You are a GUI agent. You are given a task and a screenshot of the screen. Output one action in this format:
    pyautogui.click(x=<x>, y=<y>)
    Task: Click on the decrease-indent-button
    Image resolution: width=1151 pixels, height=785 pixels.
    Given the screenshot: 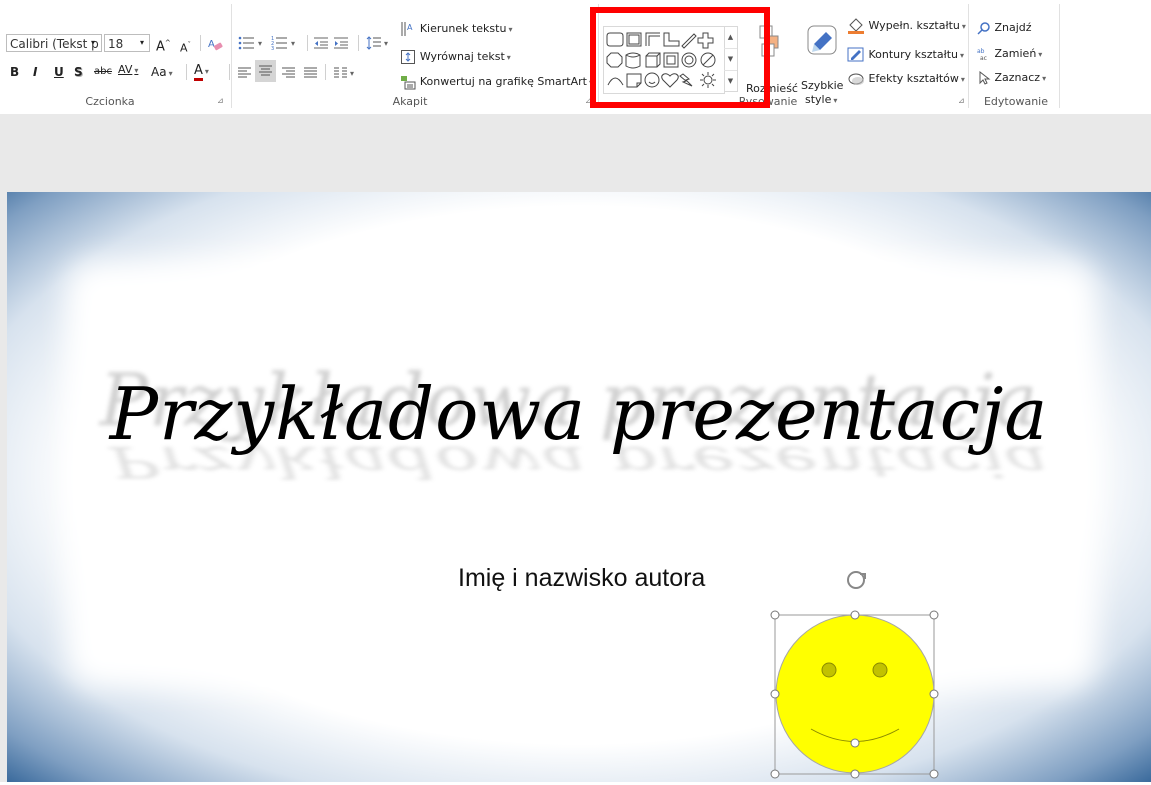 What is the action you would take?
    pyautogui.click(x=321, y=42)
    